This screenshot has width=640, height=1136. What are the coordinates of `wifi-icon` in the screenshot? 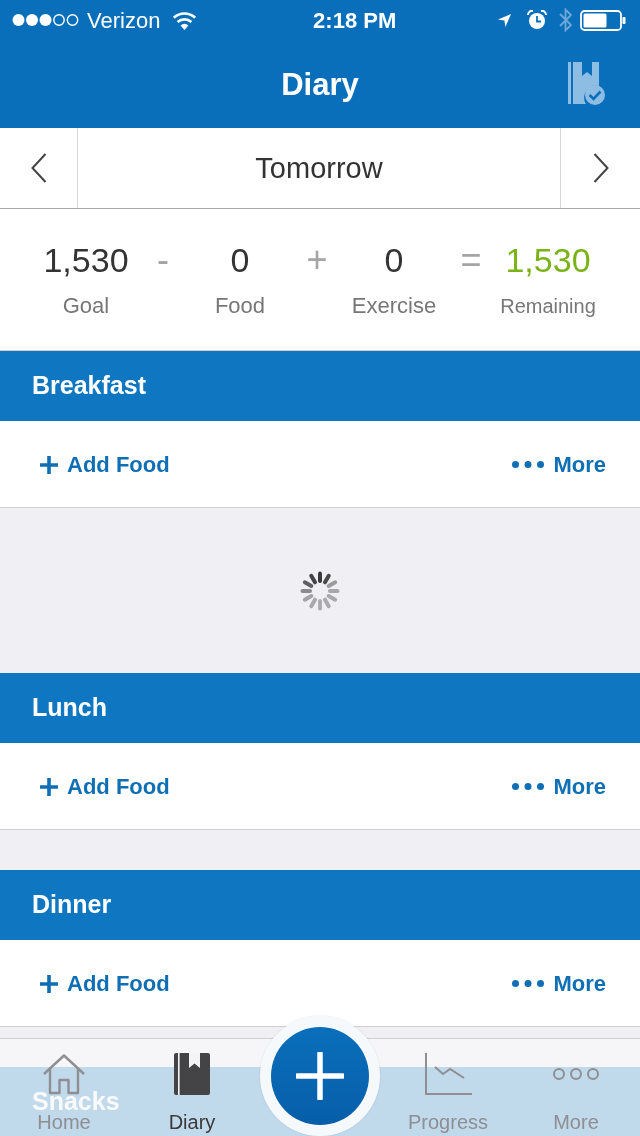 It's located at (185, 20).